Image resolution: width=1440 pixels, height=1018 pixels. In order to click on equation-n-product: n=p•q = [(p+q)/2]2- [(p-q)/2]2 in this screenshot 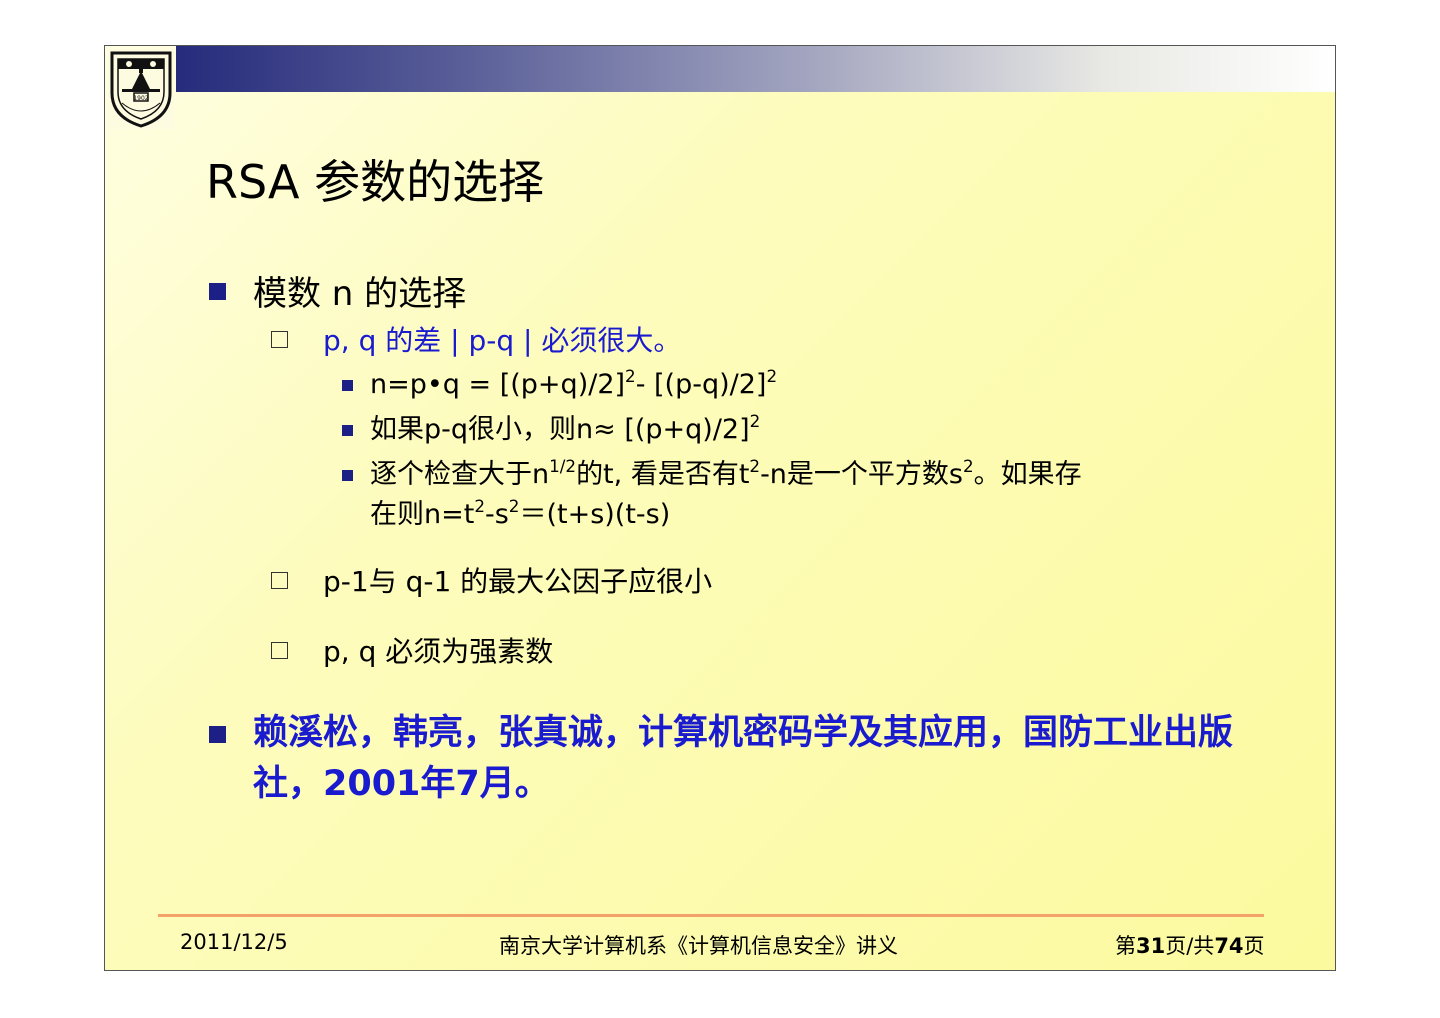, I will do `click(573, 385)`.